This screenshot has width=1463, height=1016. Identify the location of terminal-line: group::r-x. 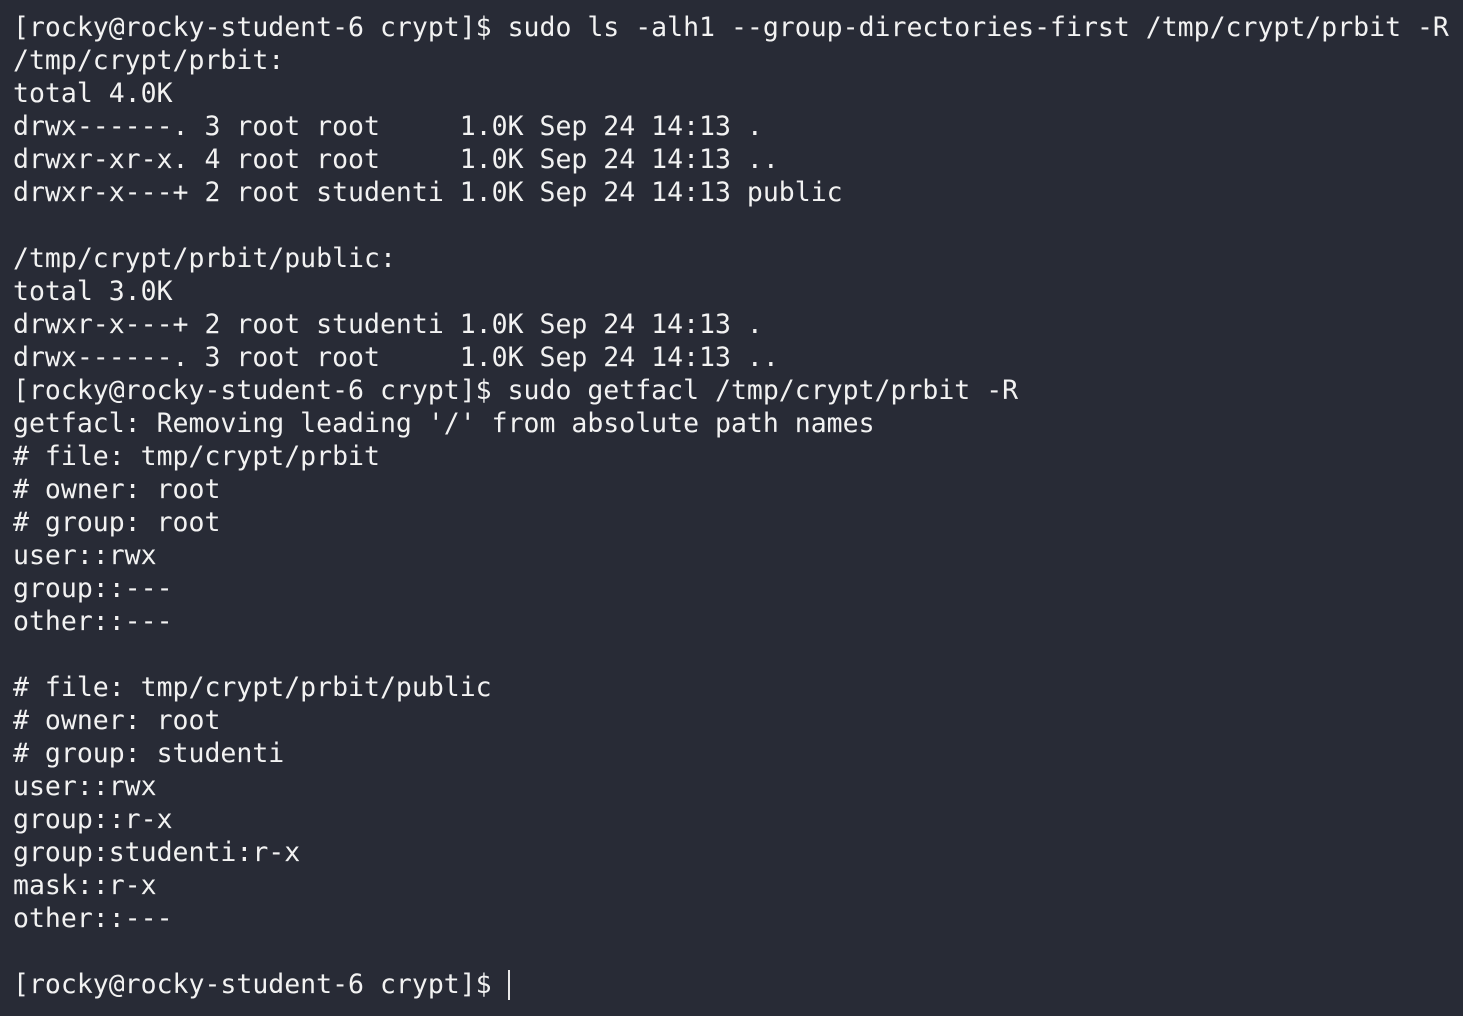
(93, 819).